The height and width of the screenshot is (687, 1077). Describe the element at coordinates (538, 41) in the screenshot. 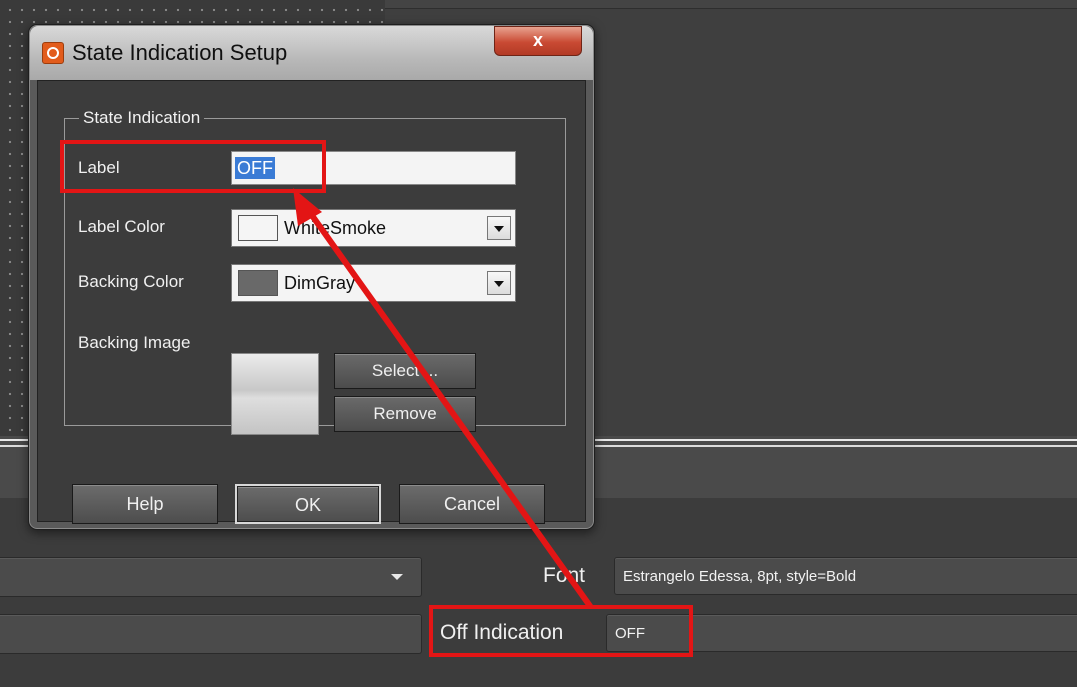

I see `close-button: x` at that location.